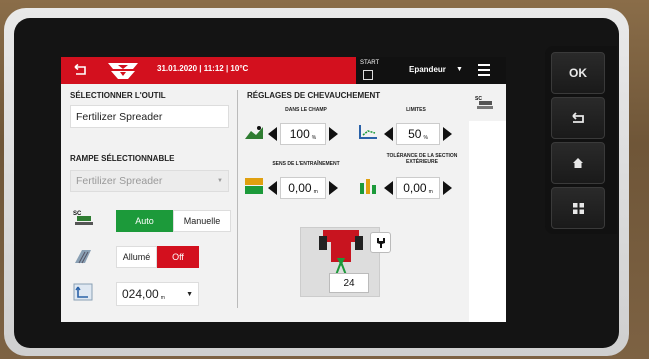  I want to click on drive-value-box: 0,00 m, so click(303, 188).